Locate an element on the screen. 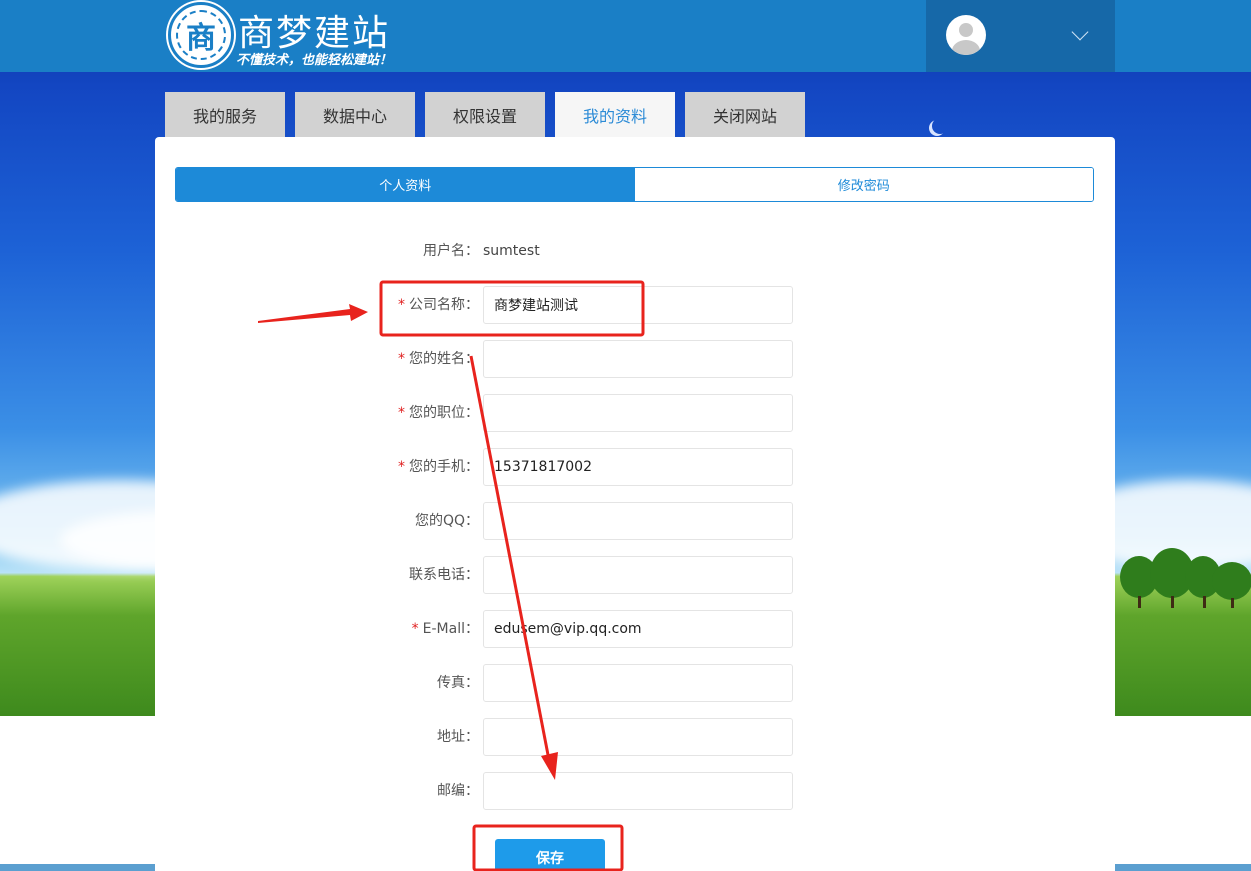  mobile-row: * 您的手机： is located at coordinates (635, 467).